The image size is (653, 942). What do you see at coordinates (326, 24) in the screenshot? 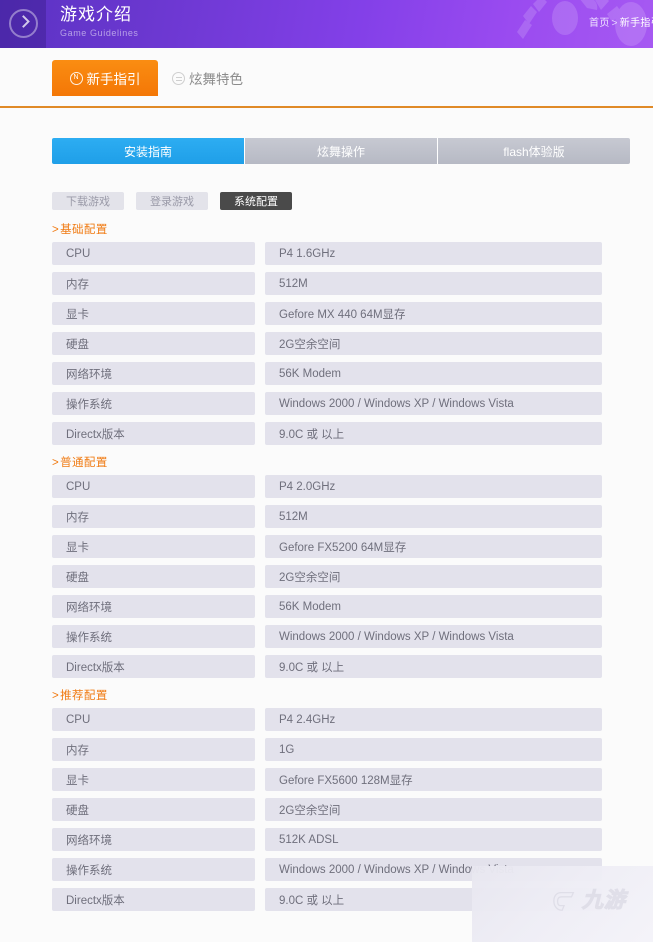
I see `page-header: 游戏介绍 Game Guidelines 首页>新手指引` at bounding box center [326, 24].